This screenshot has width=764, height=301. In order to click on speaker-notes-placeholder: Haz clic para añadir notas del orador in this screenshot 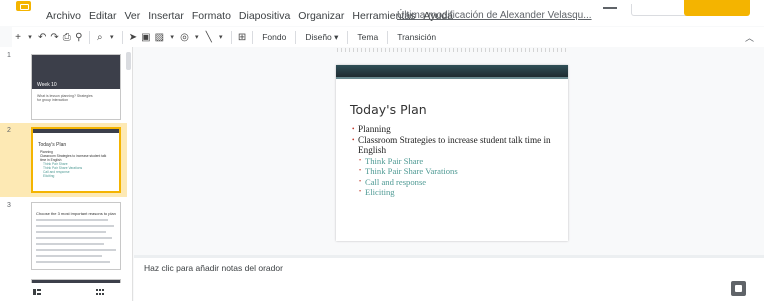, I will do `click(213, 268)`.